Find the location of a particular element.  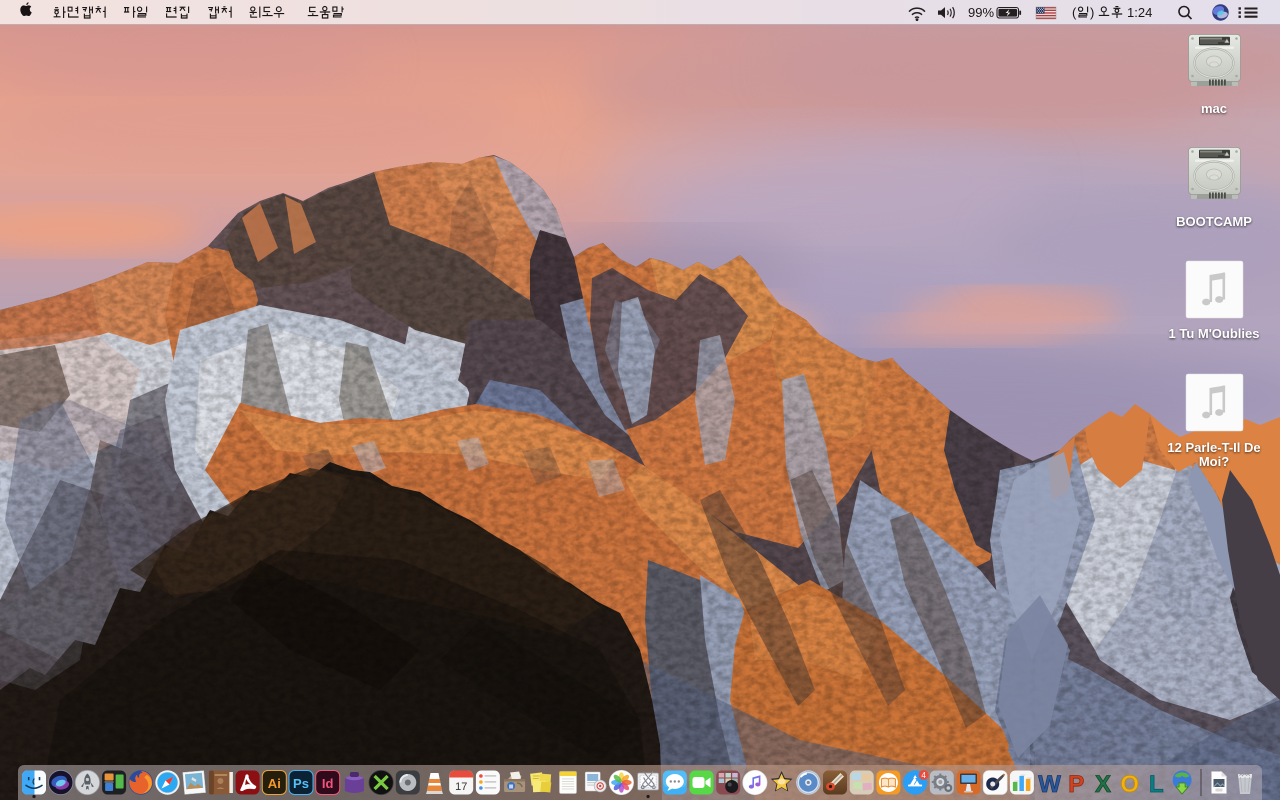

svg-text: X is located at coordinates (1103, 784).